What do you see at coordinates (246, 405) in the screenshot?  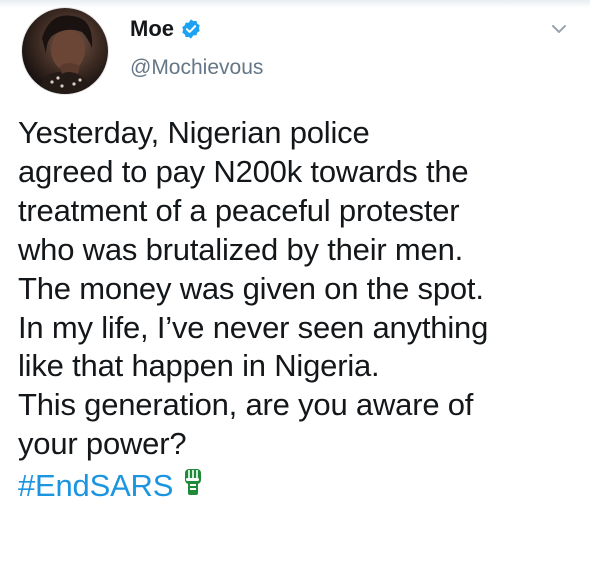 I see `tweet-line: This generation, are you aware of` at bounding box center [246, 405].